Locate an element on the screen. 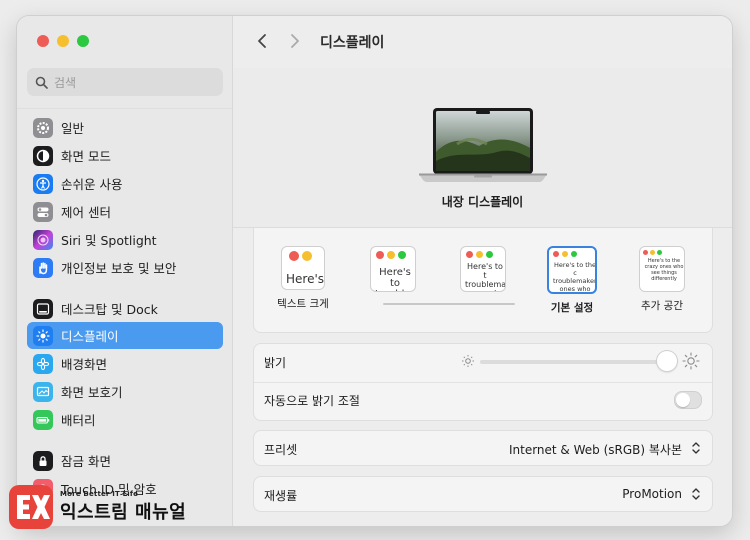 Image resolution: width=750 pixels, height=540 pixels. sidebar-item-desktop-dock: 데스크탑 및 Dock is located at coordinates (125, 308).